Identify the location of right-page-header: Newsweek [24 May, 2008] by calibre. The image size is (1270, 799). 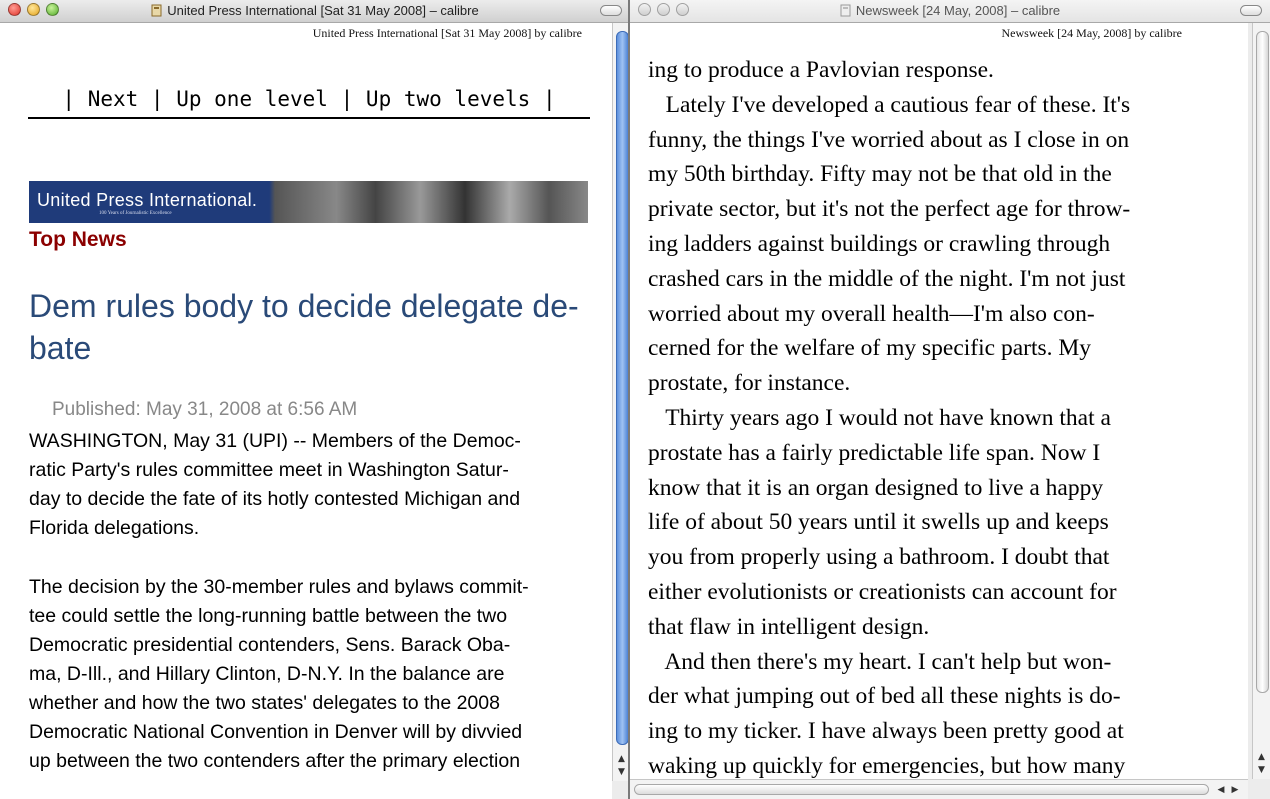
(1092, 33).